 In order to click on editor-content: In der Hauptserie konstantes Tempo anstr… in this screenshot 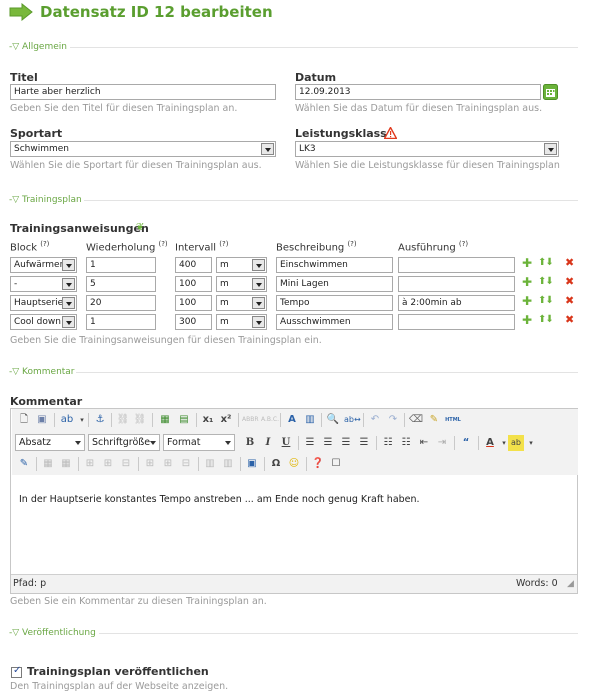, I will do `click(295, 525)`.